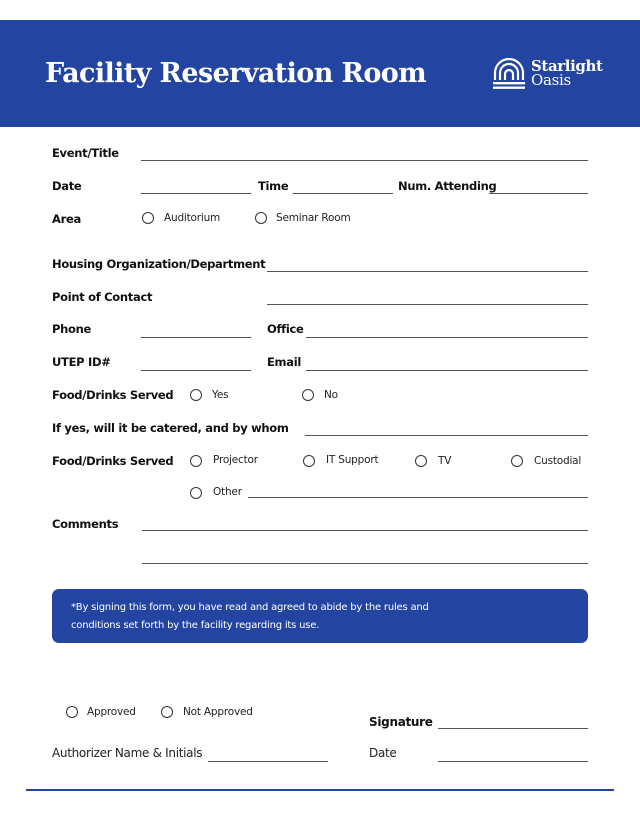 This screenshot has height=828, width=640. Describe the element at coordinates (418, 497) in the screenshot. I see `service-other-field` at that location.